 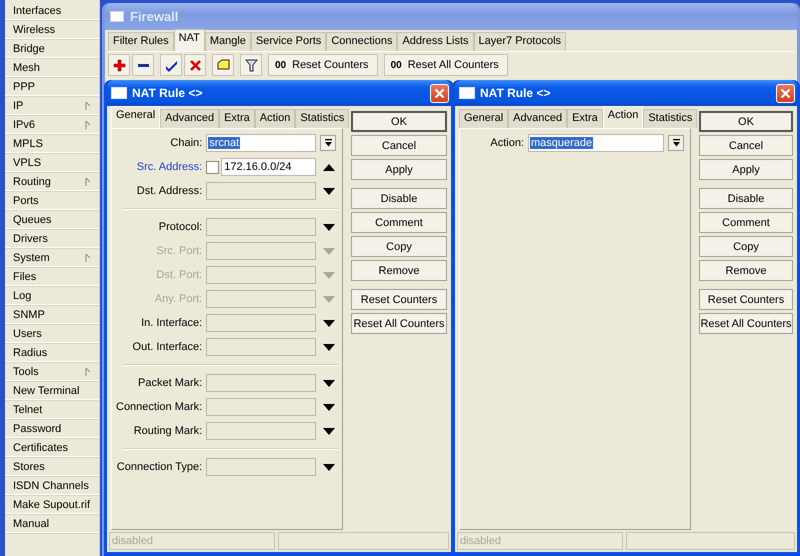 I want to click on menu-item: Users, so click(x=52, y=334).